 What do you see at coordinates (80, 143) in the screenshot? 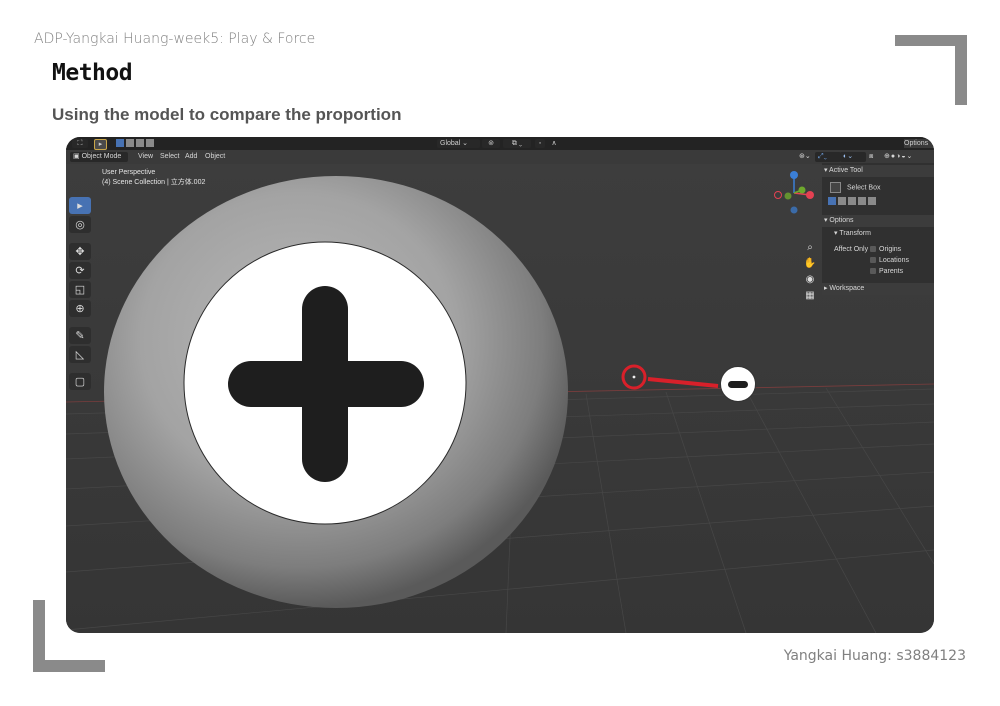
I see `editor-type-icon: ⛶` at bounding box center [80, 143].